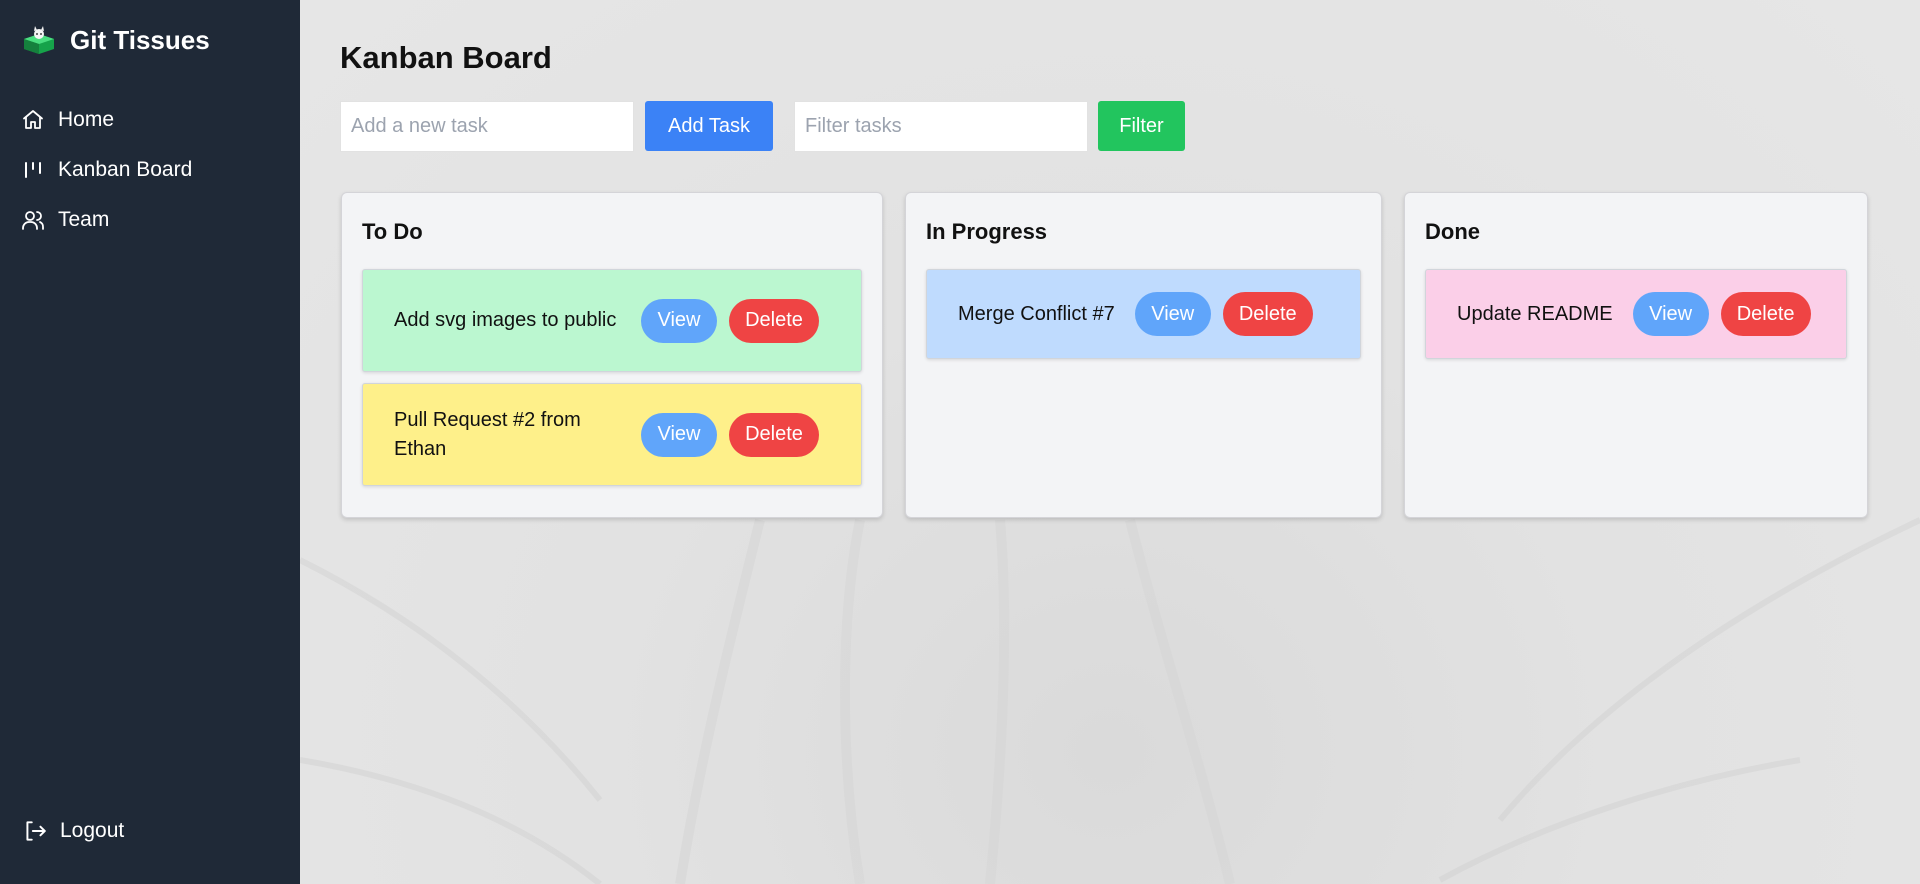 This screenshot has height=884, width=1920. I want to click on task-card: Update README View Delete, so click(1636, 314).